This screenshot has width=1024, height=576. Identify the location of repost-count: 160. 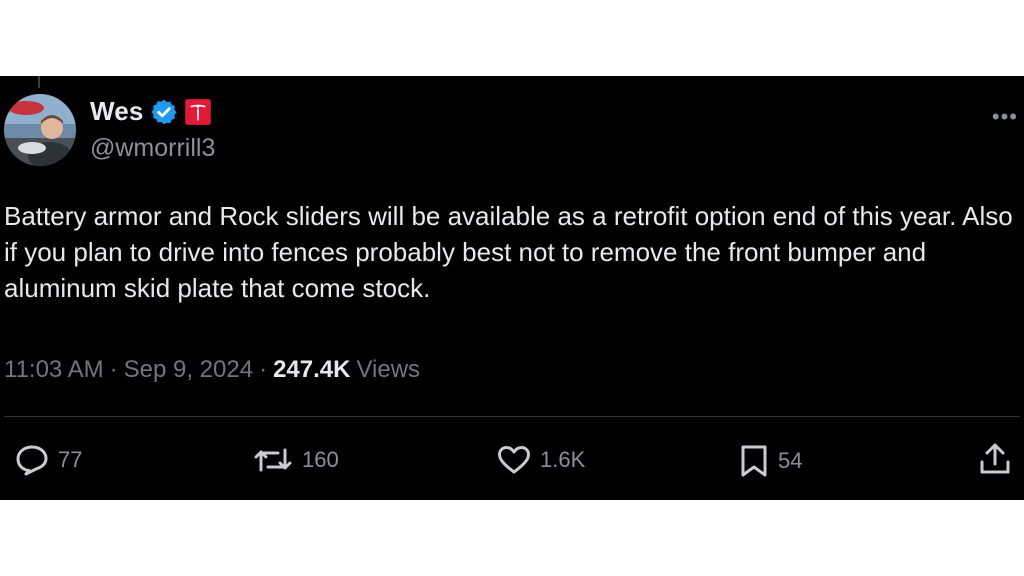
(320, 459).